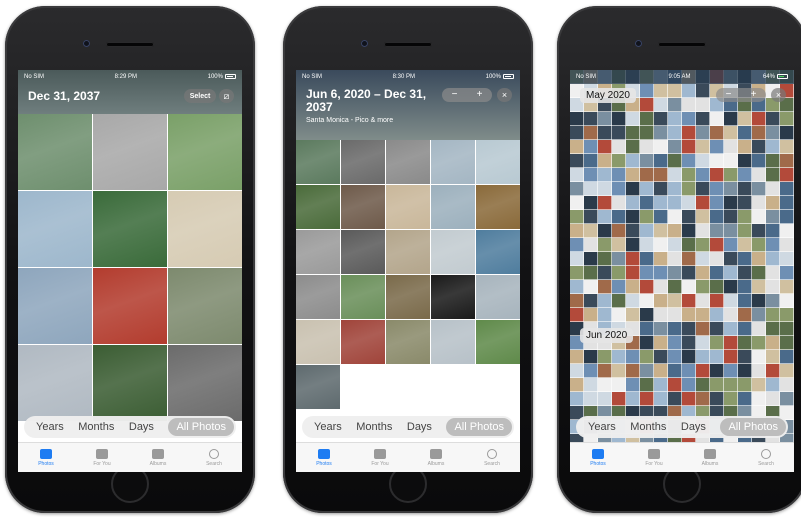  What do you see at coordinates (324, 457) in the screenshot?
I see `tab-photos: Photos` at bounding box center [324, 457].